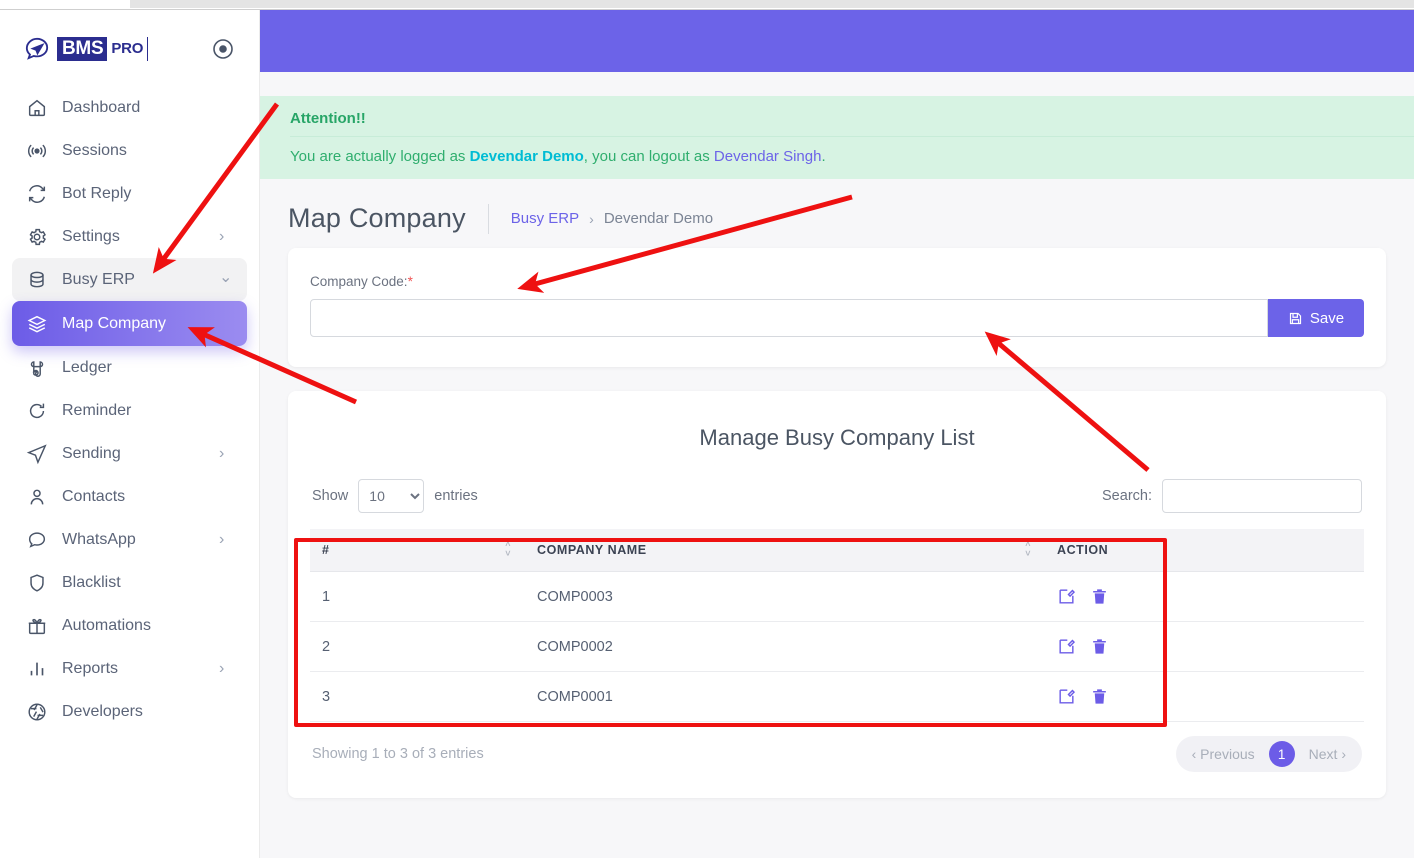 The image size is (1414, 858). Describe the element at coordinates (37, 236) in the screenshot. I see `gear-icon` at that location.